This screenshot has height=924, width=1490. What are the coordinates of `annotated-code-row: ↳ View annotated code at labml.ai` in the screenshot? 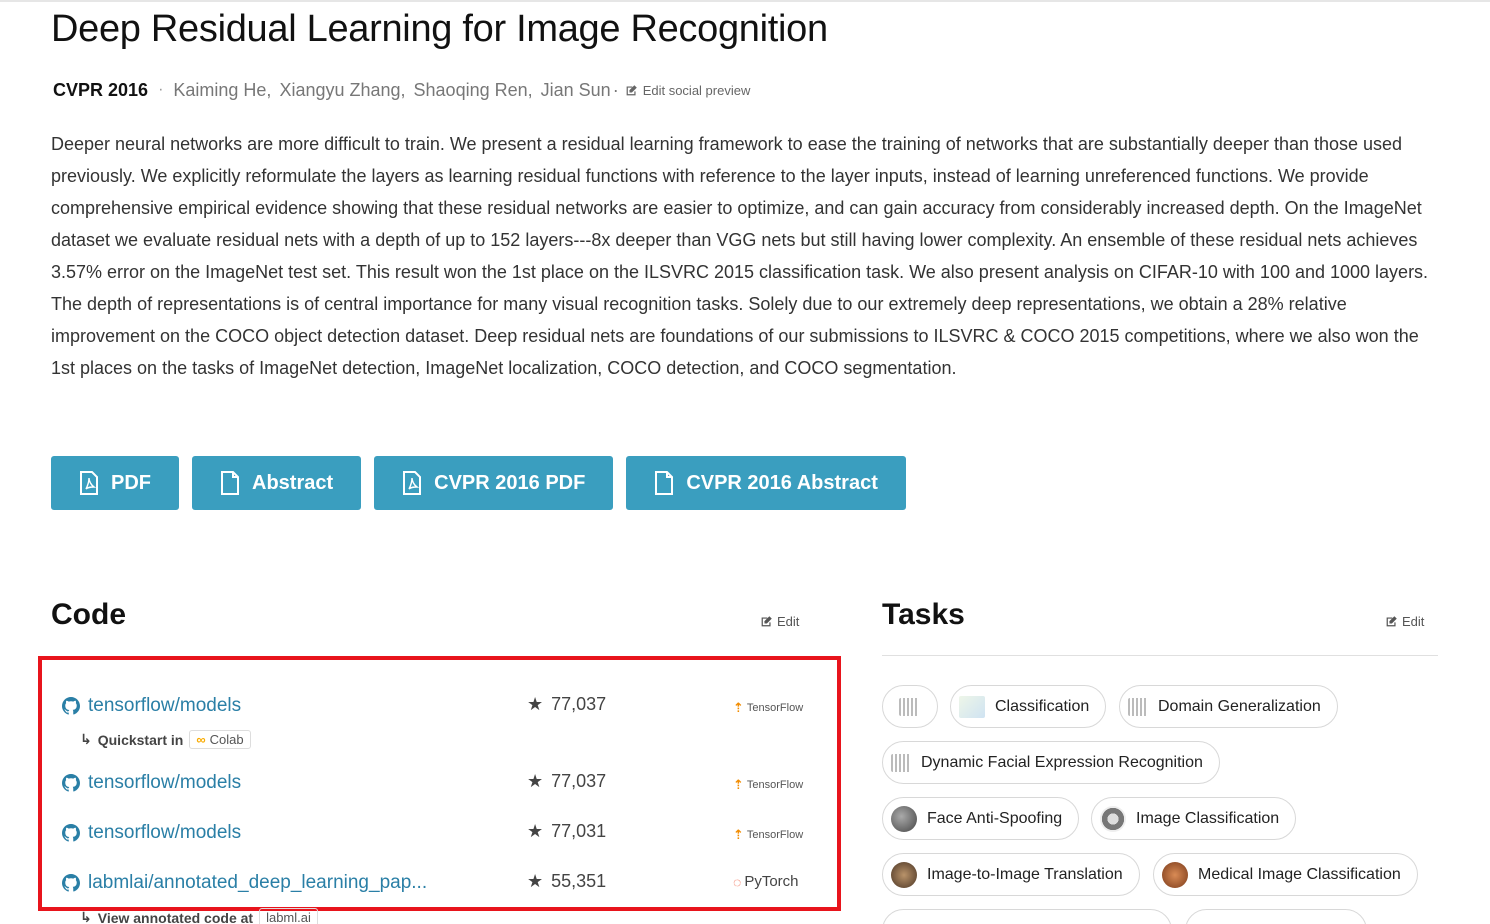 It's located at (199, 916).